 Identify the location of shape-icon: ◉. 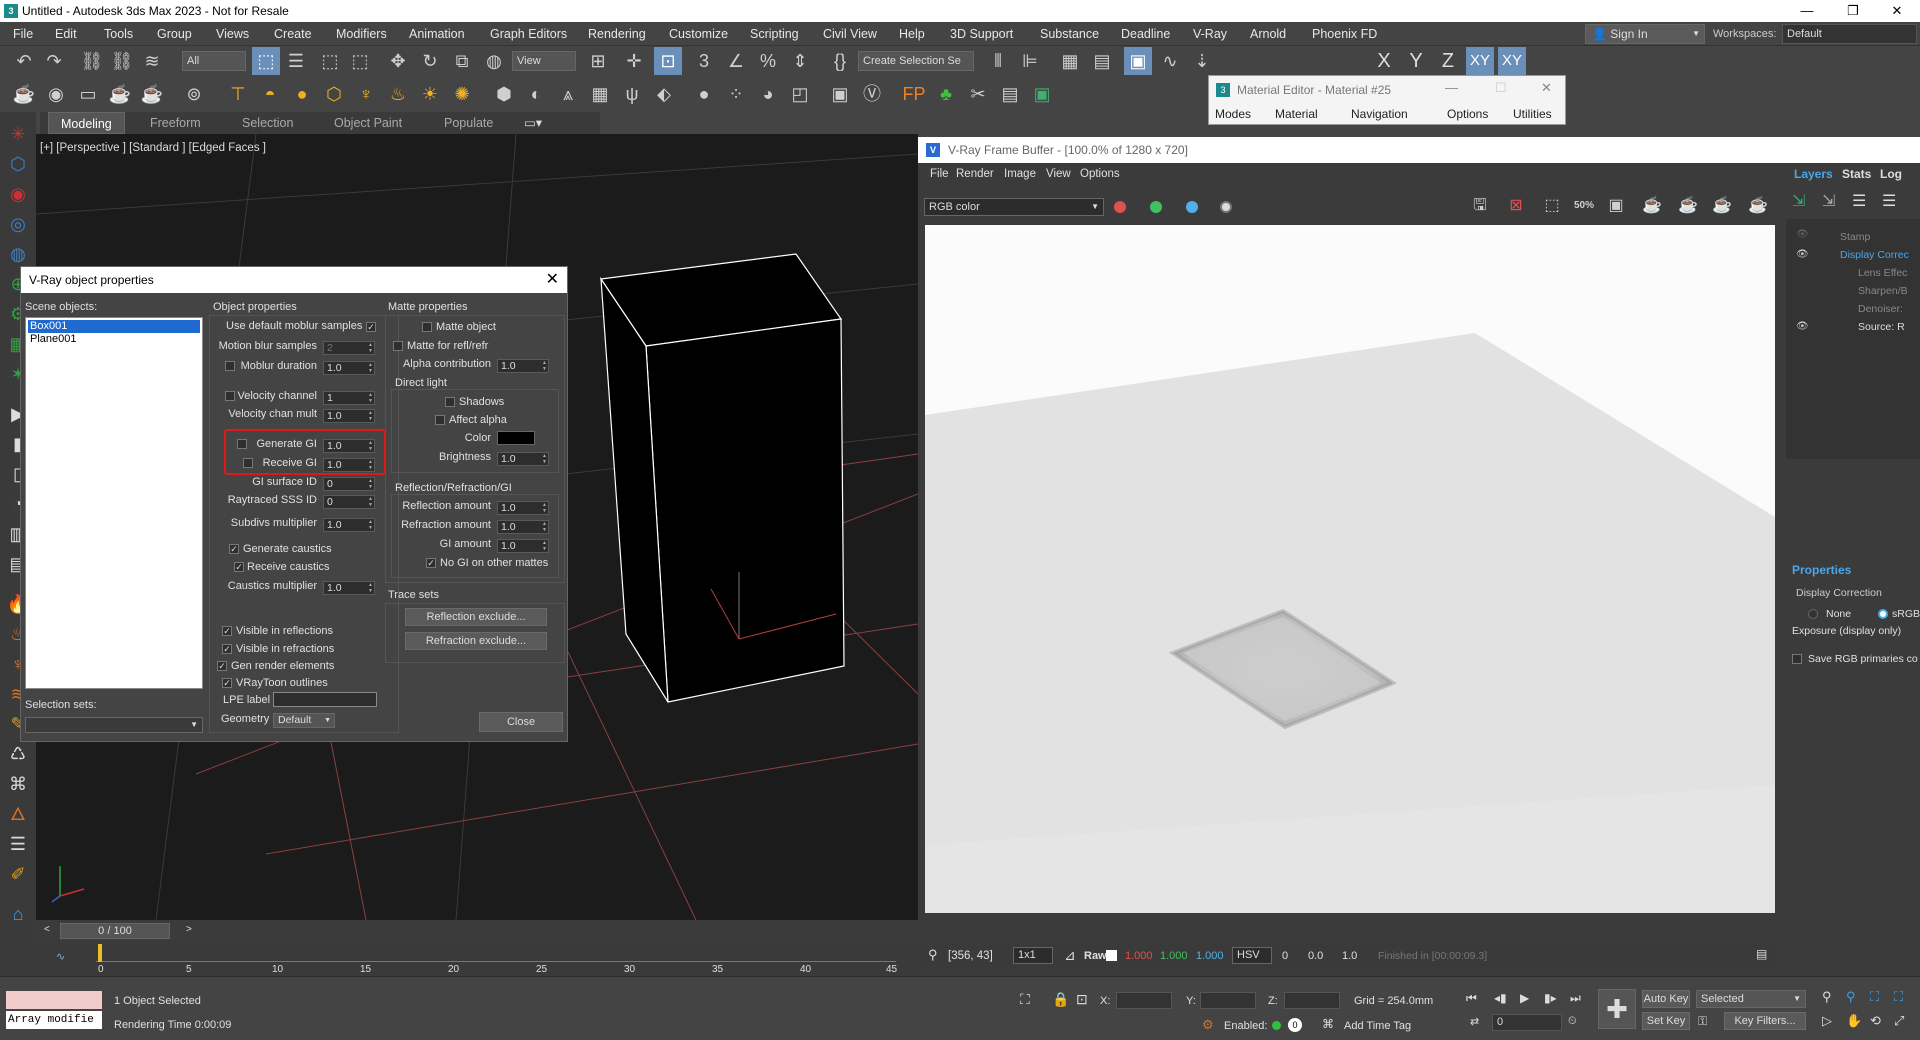
(18, 194).